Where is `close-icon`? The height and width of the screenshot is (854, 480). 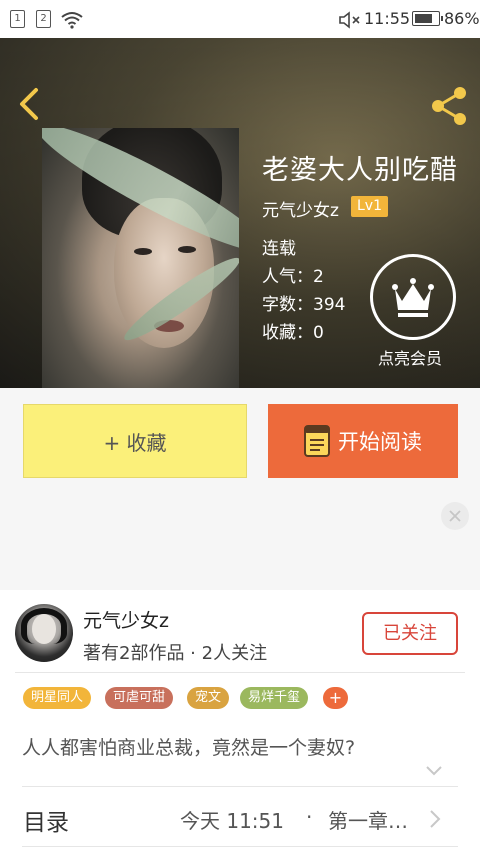
close-icon is located at coordinates (455, 516).